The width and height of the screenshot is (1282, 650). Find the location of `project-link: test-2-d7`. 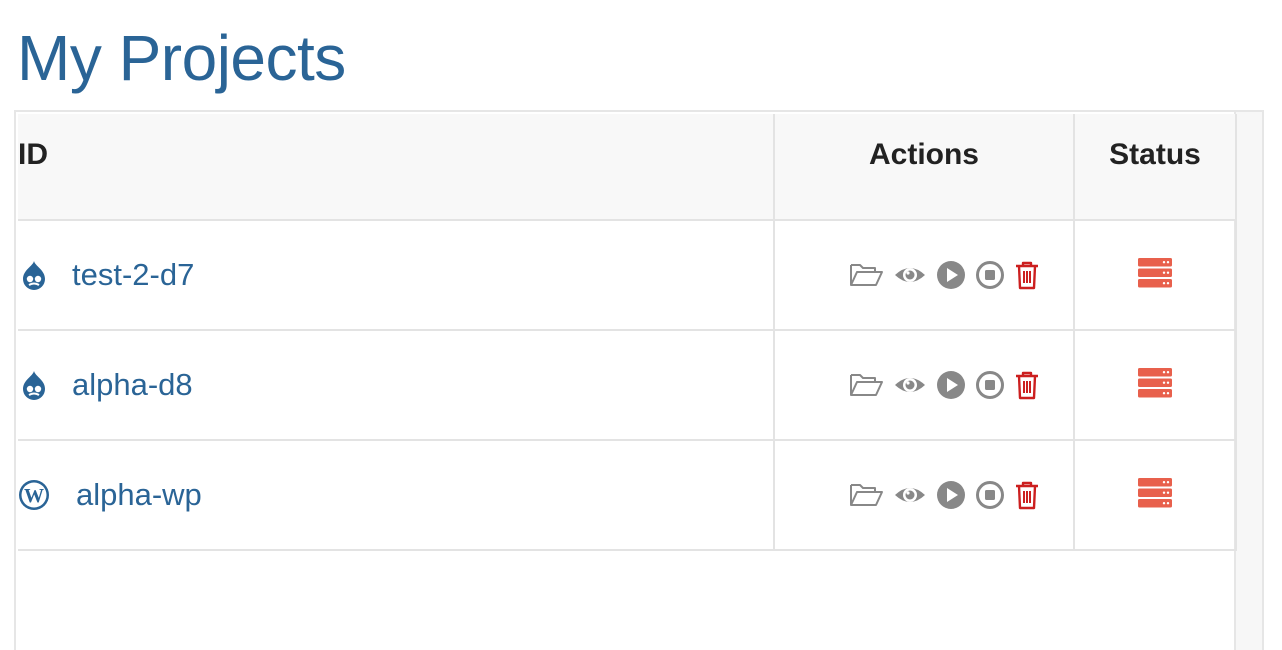

project-link: test-2-d7 is located at coordinates (133, 275).